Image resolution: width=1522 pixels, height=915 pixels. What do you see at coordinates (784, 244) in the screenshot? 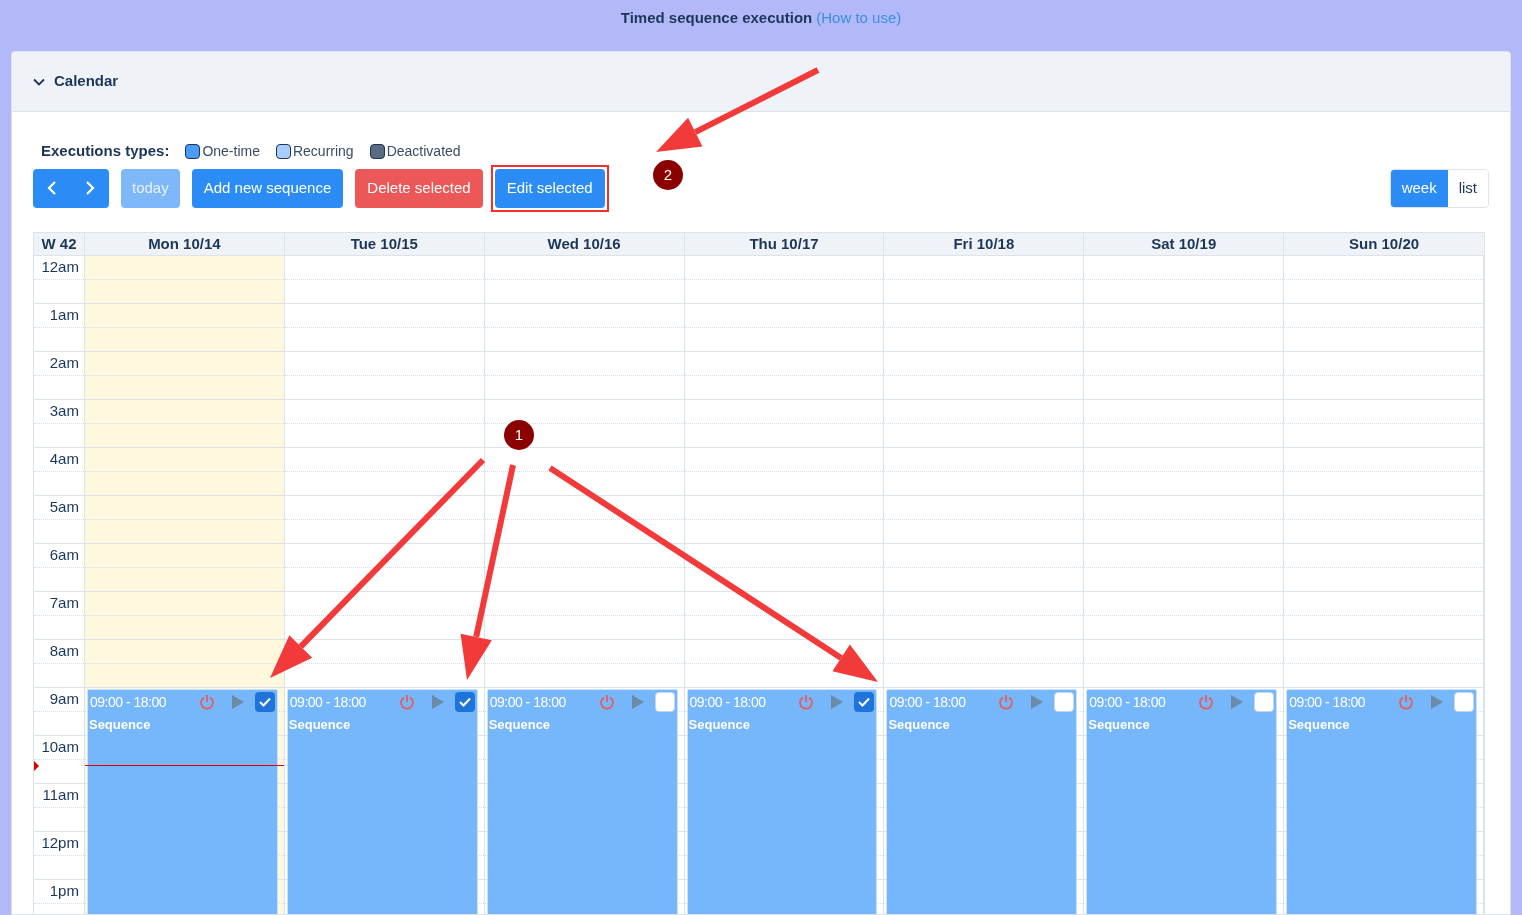
I see `day-header: Thu 10/17` at bounding box center [784, 244].